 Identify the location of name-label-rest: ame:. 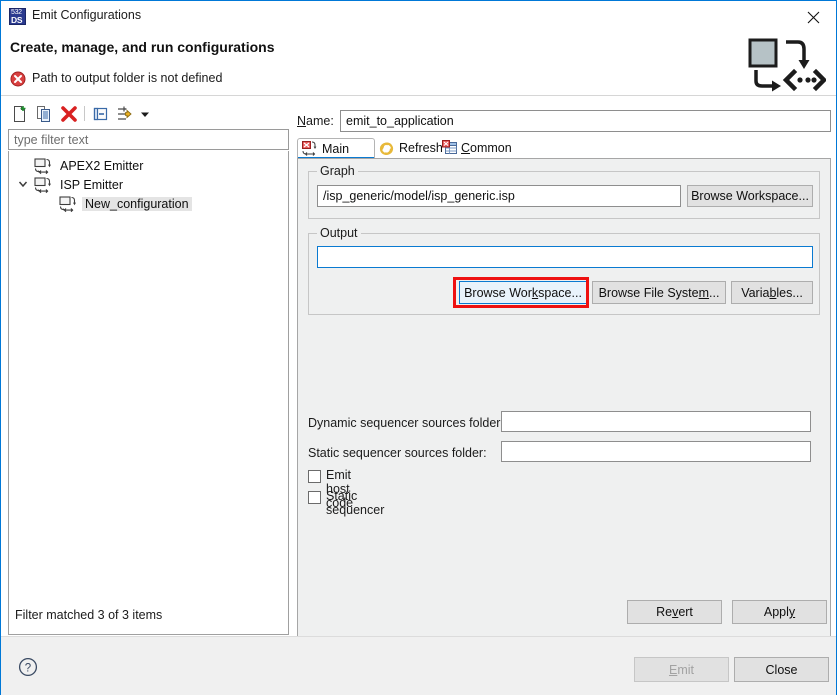
(320, 121).